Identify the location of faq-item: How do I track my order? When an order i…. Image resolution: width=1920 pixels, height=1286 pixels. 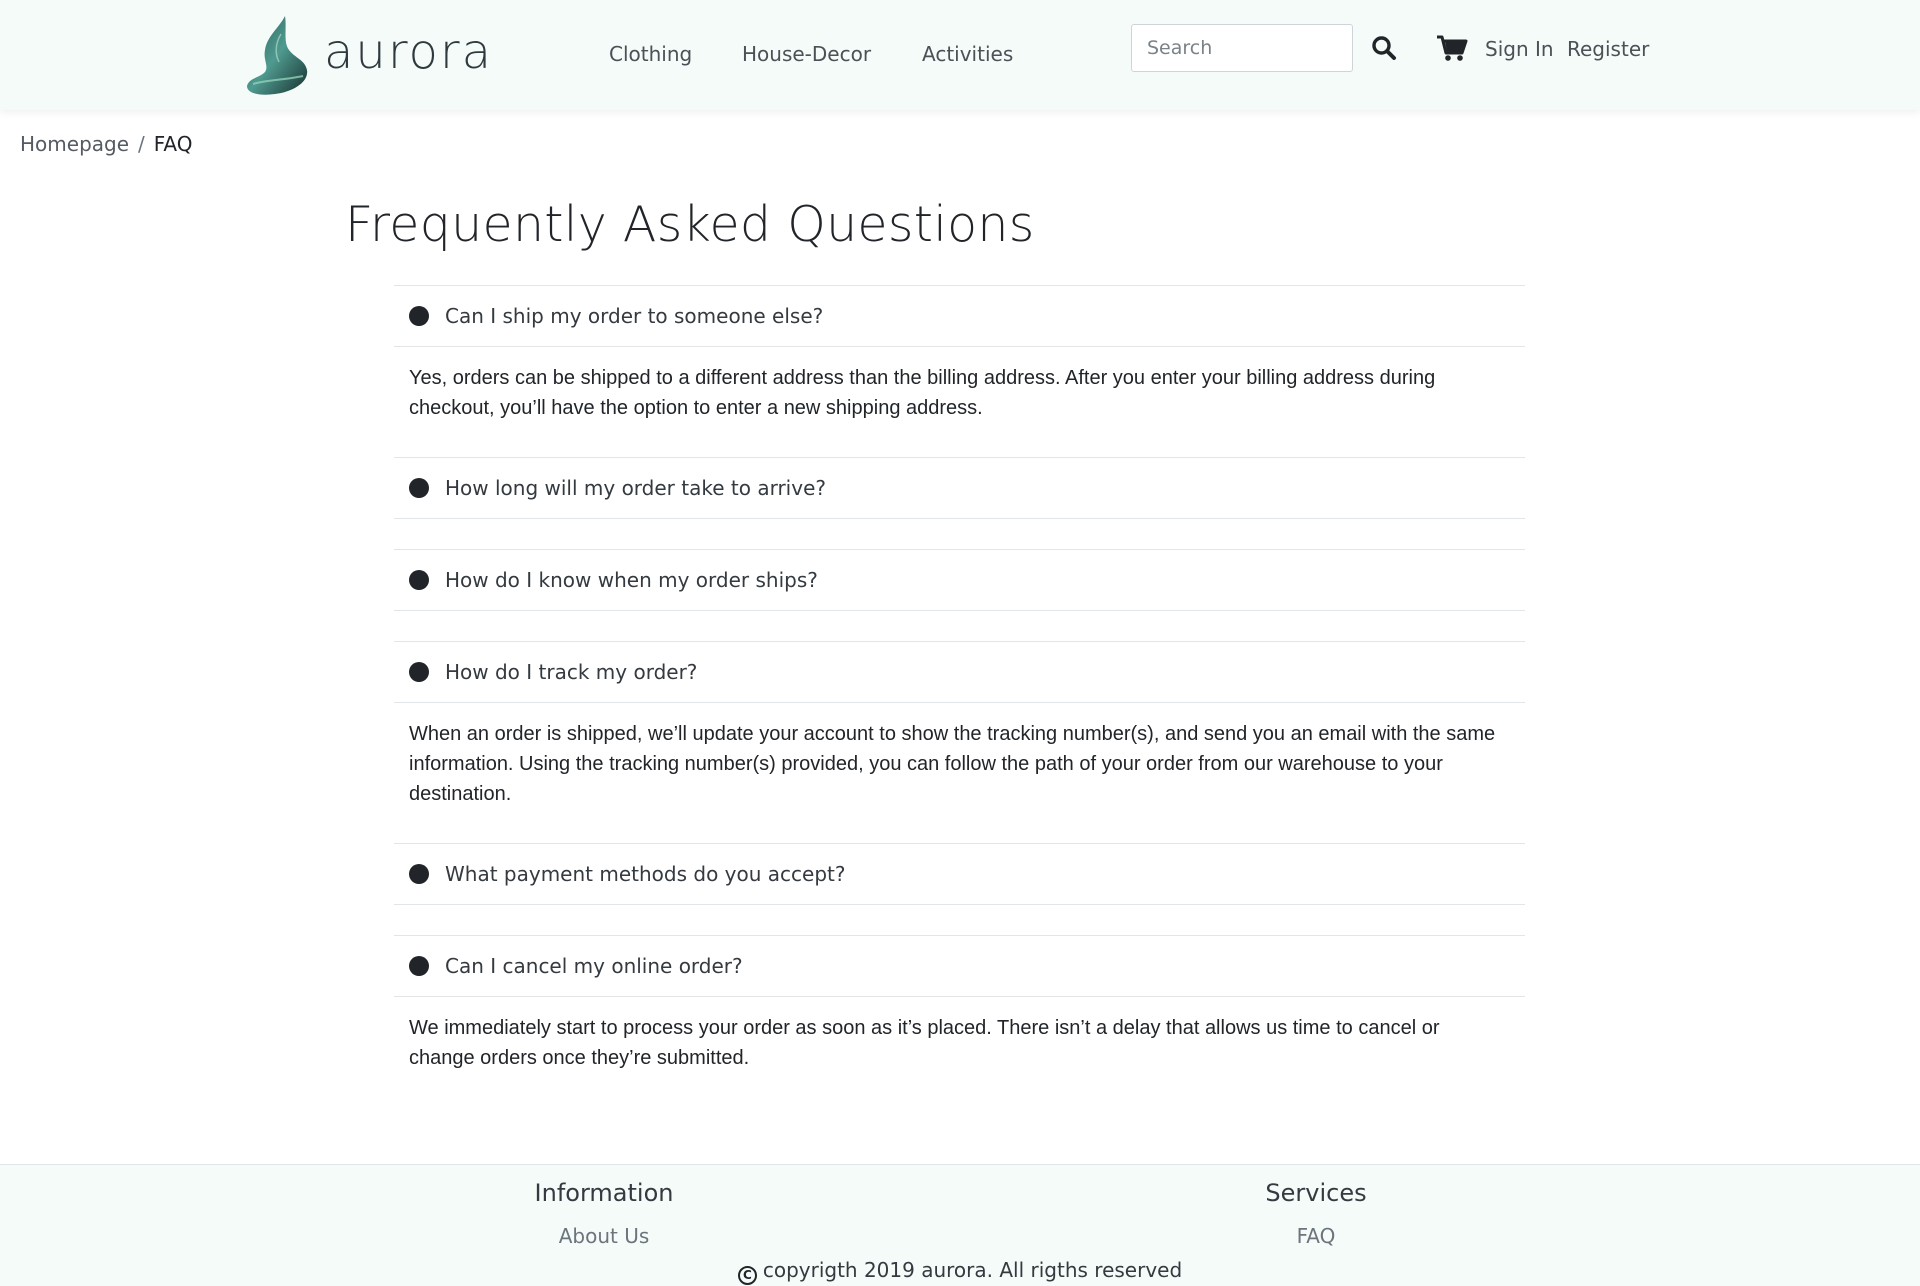
(959, 742).